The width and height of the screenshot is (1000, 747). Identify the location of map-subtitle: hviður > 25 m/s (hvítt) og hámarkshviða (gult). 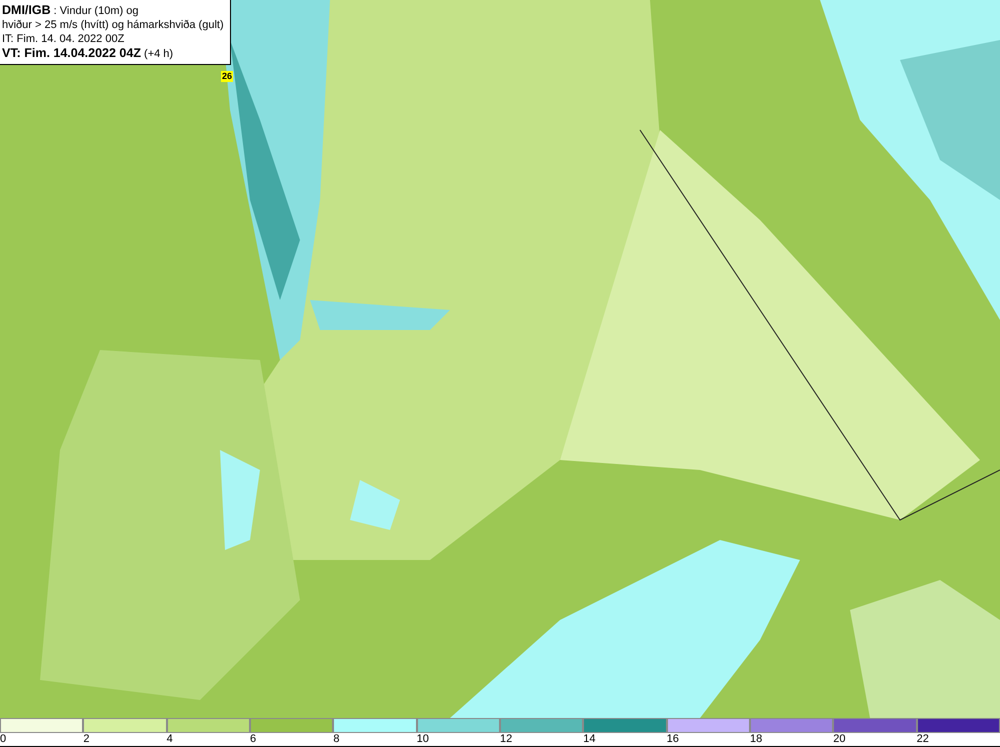
(113, 25).